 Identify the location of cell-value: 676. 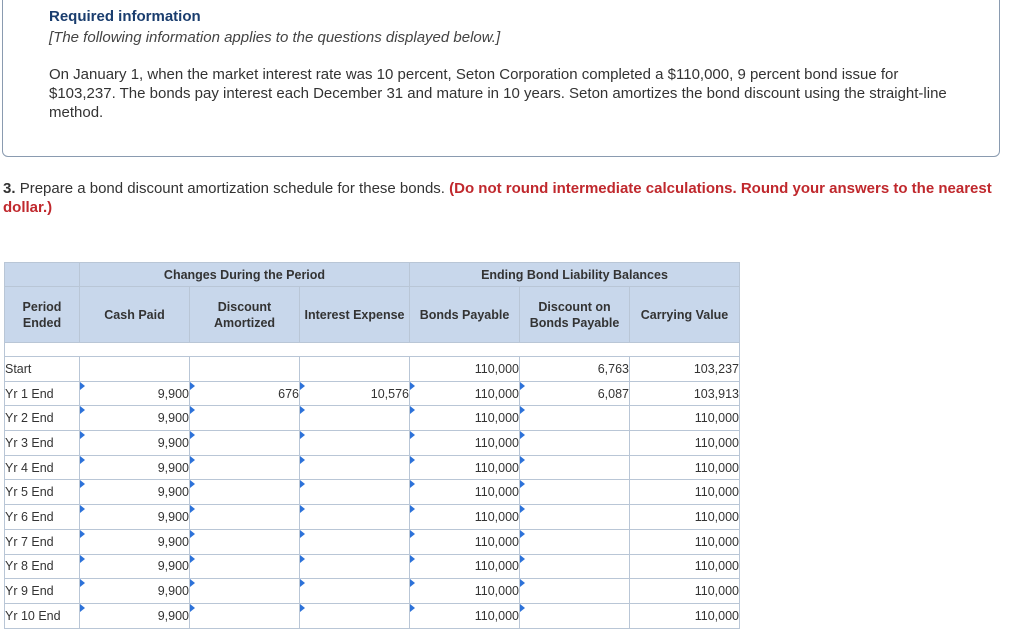
(288, 393).